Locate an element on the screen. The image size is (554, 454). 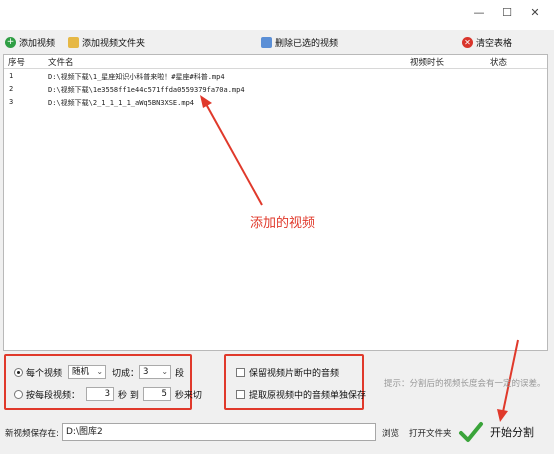
add-video-label: 添加视频 is located at coordinates (37, 43).